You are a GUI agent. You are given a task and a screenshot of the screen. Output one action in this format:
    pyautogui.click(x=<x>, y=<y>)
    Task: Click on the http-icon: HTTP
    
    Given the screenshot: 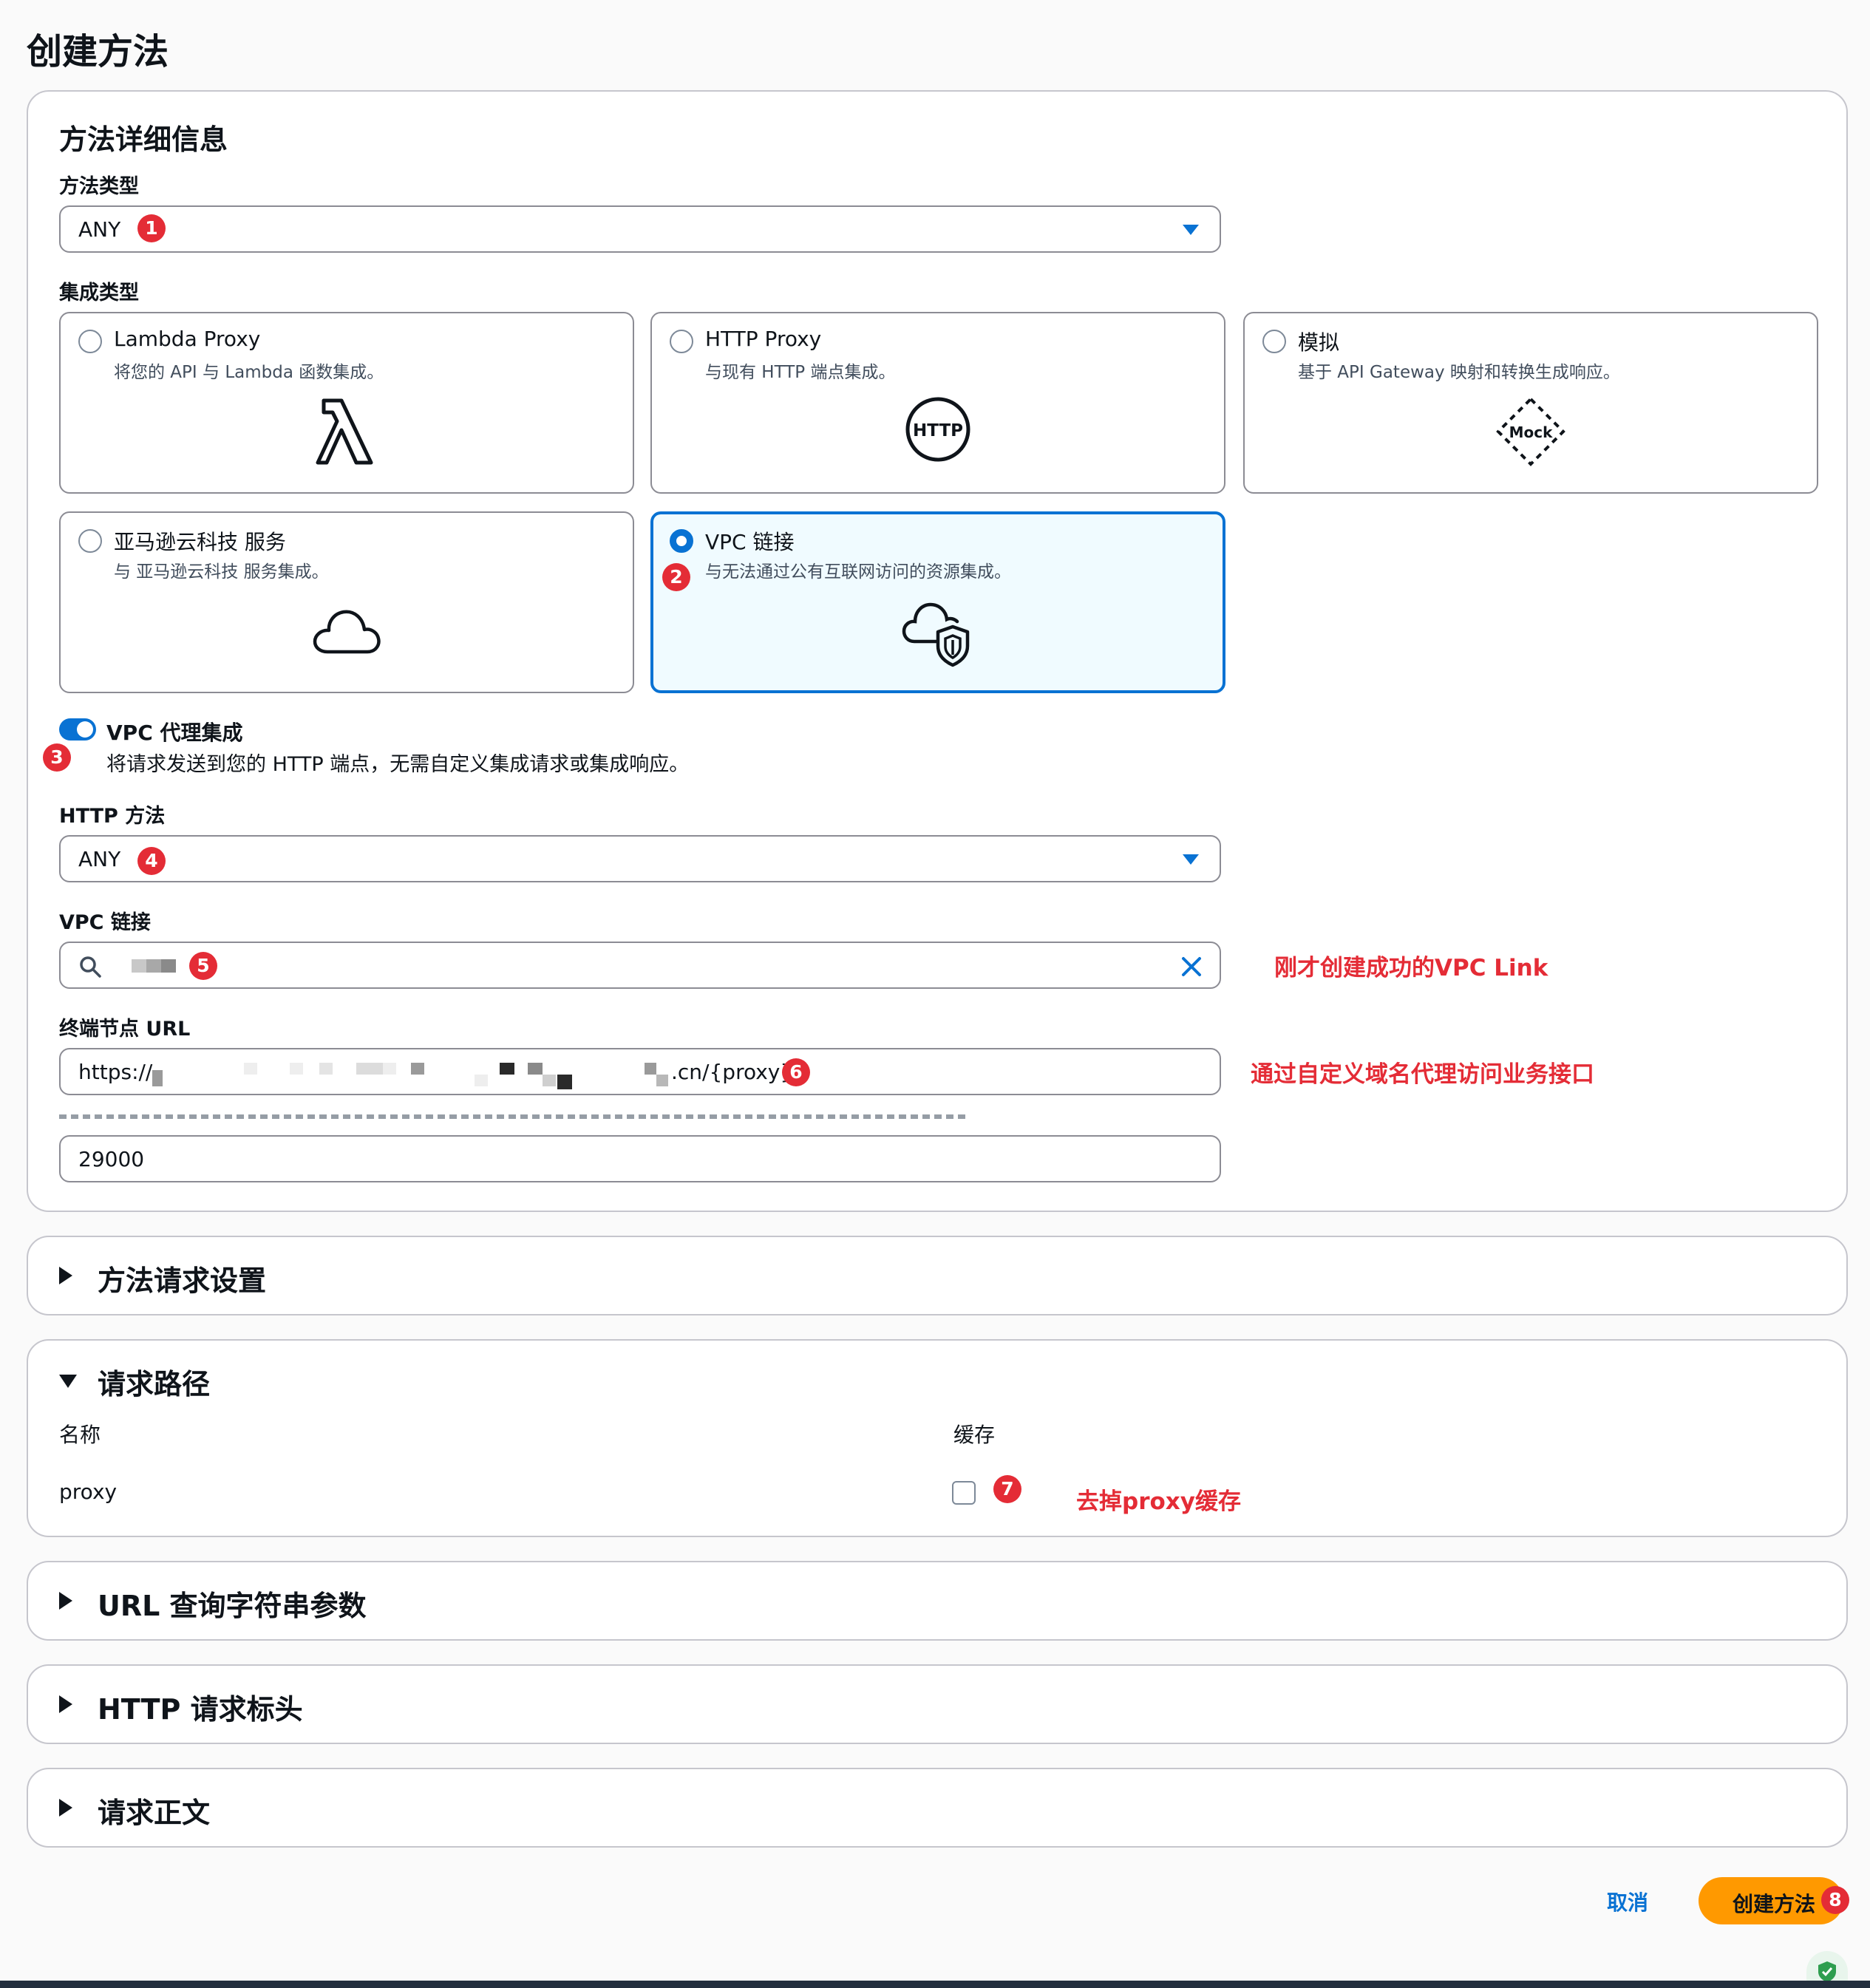 What is the action you would take?
    pyautogui.click(x=937, y=429)
    